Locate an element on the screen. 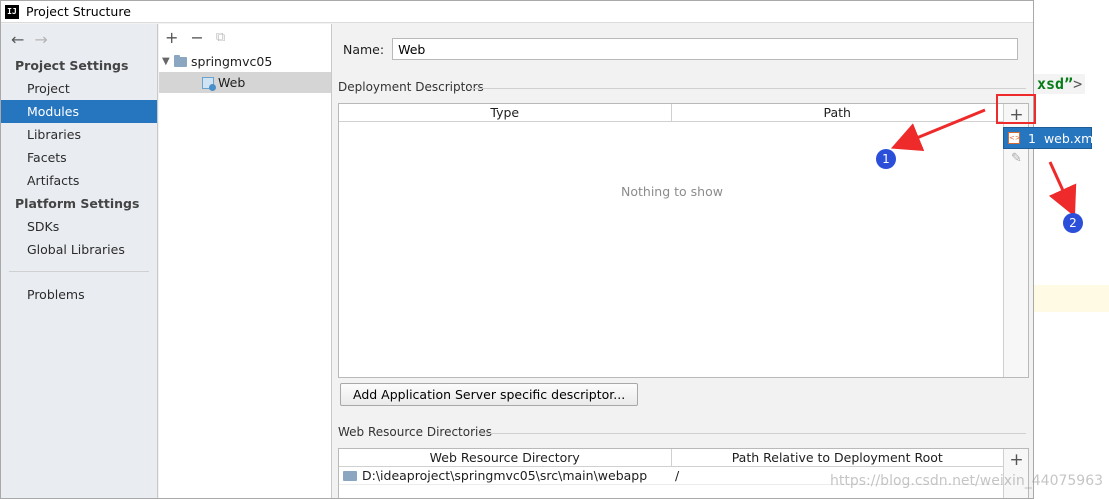  step-badge-1: 1 is located at coordinates (886, 159).